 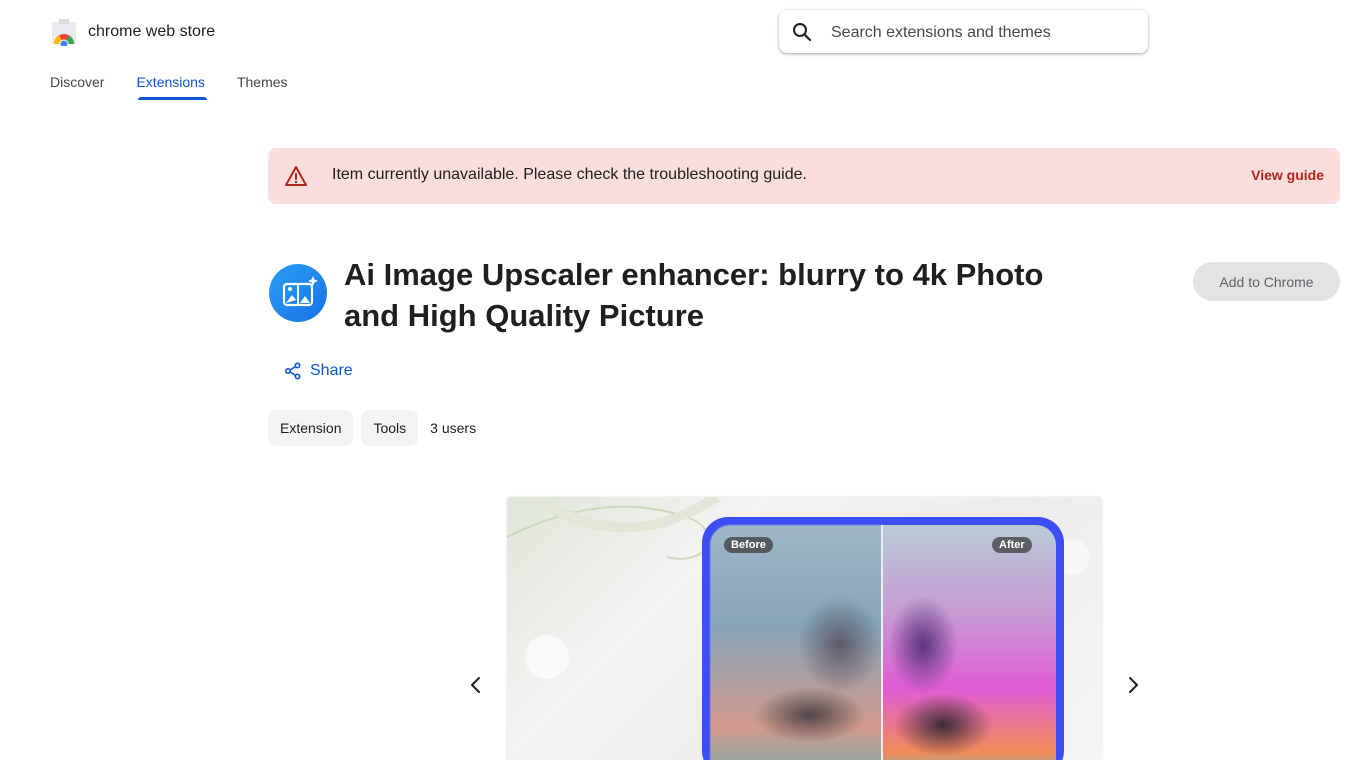 I want to click on nav-themes: Themes, so click(x=262, y=86).